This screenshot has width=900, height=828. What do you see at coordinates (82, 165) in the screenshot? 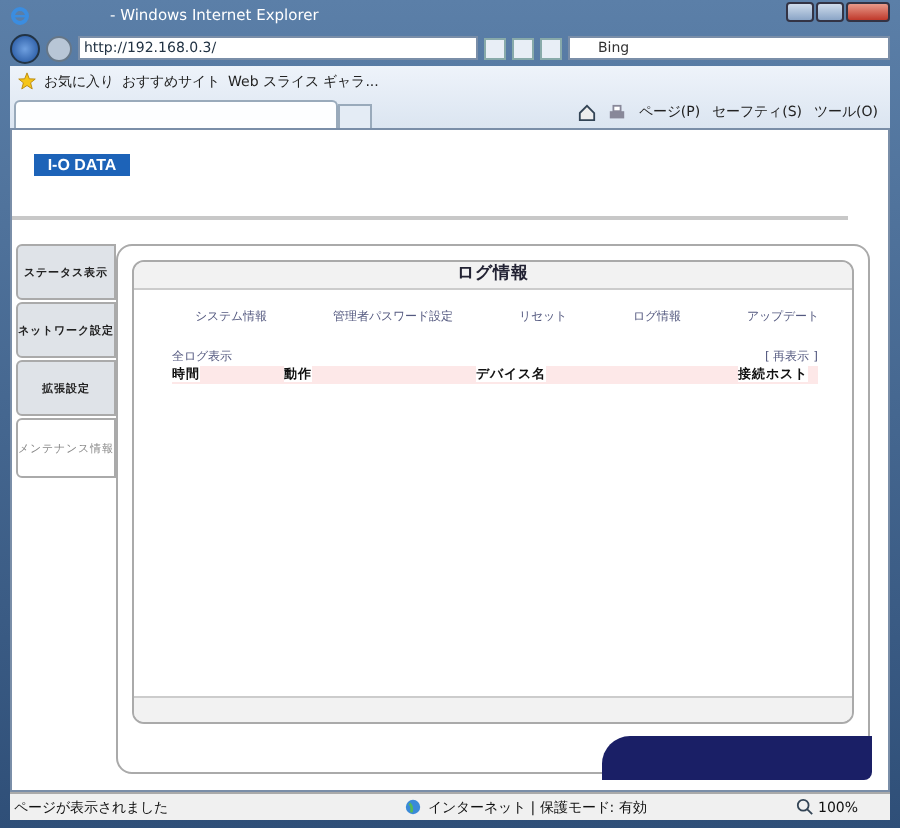
I see `logo: I-O DATA` at bounding box center [82, 165].